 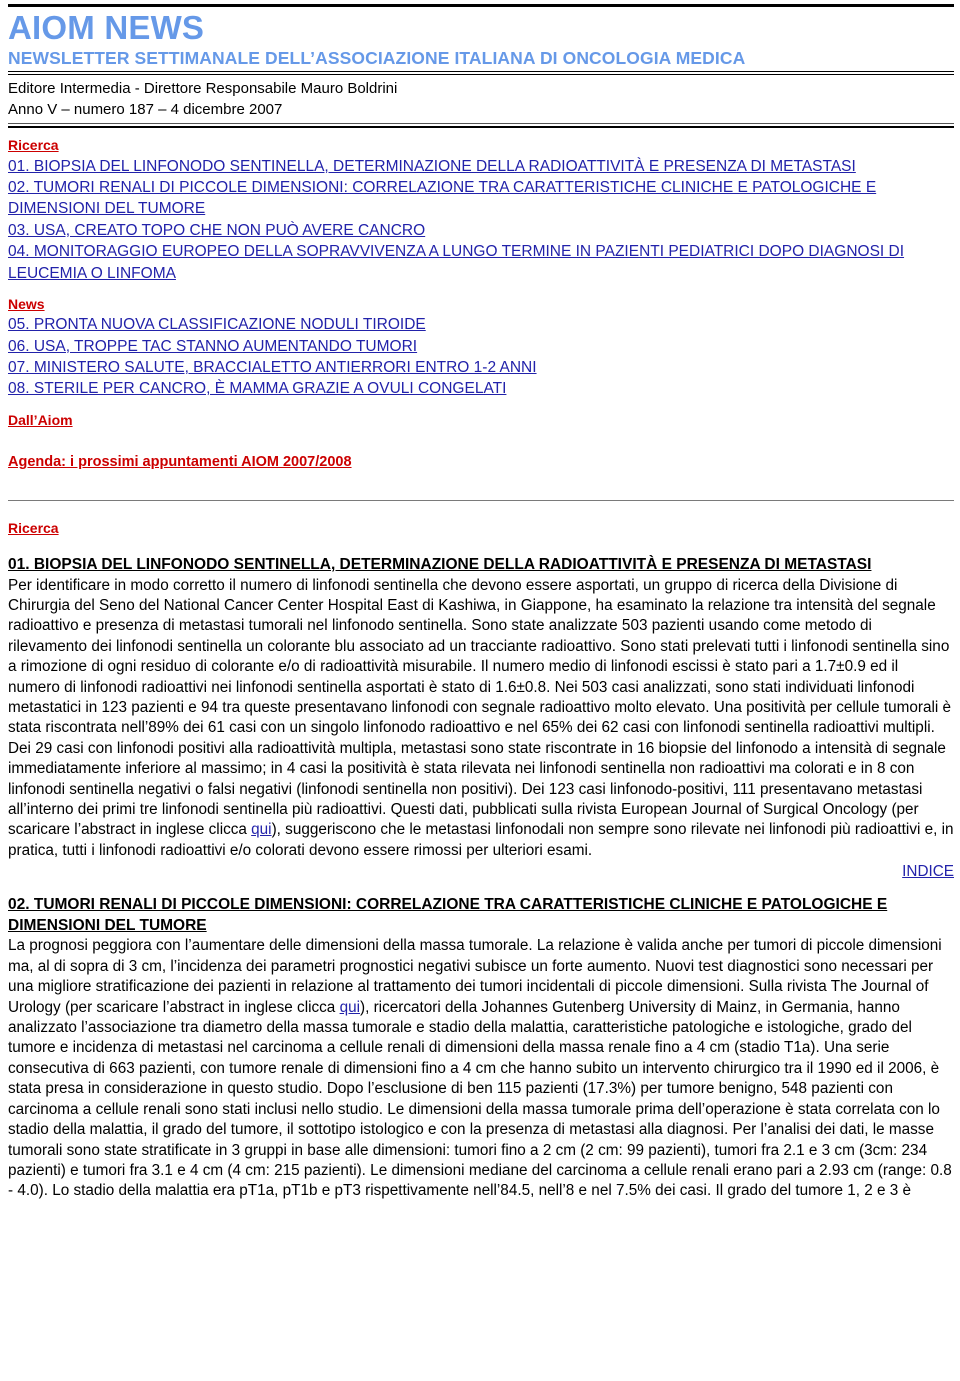 What do you see at coordinates (26, 304) in the screenshot?
I see `toc-category-news: News` at bounding box center [26, 304].